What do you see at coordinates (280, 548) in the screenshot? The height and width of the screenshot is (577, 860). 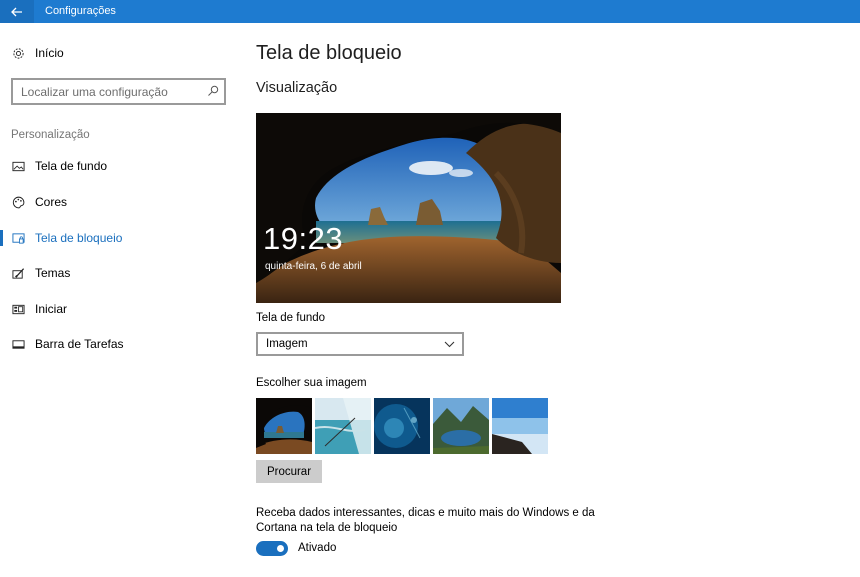 I see `toggle-knob` at bounding box center [280, 548].